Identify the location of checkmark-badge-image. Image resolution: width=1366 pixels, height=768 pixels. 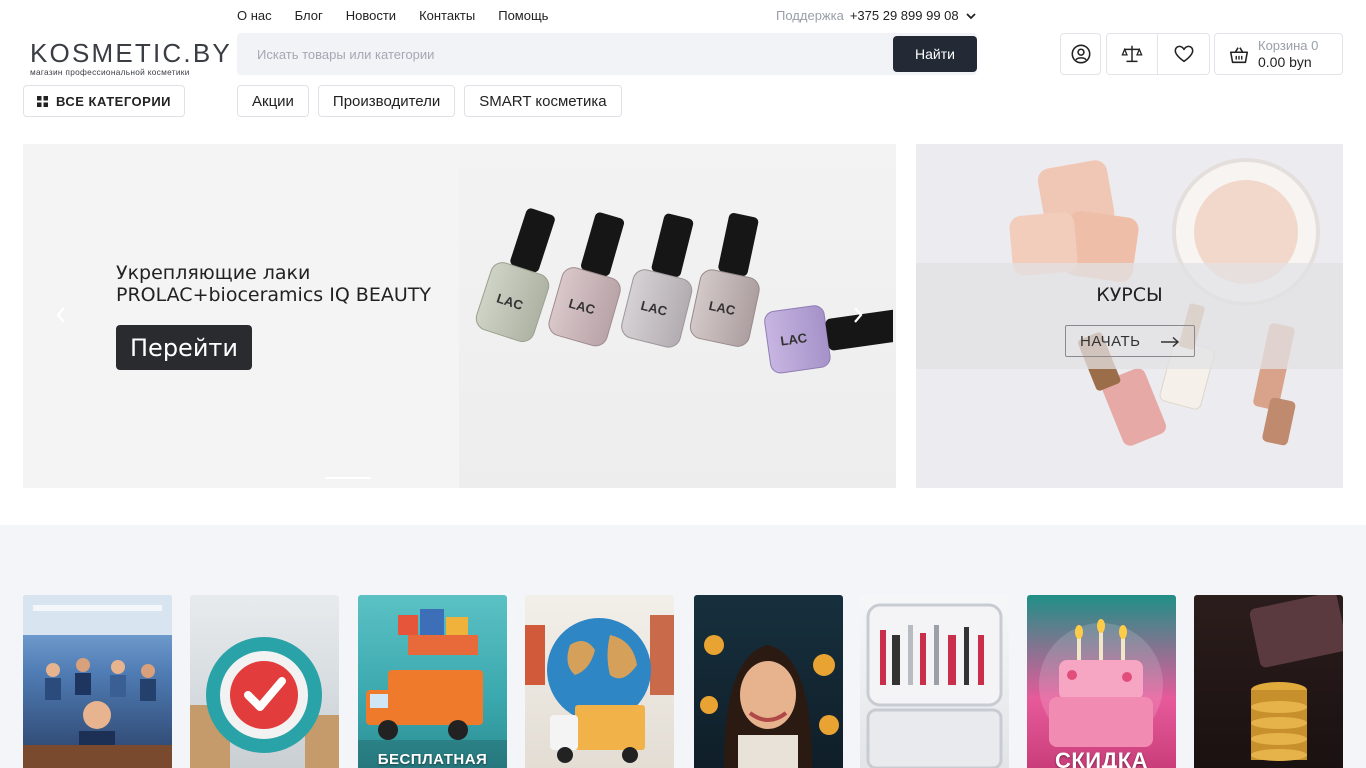
(264, 702).